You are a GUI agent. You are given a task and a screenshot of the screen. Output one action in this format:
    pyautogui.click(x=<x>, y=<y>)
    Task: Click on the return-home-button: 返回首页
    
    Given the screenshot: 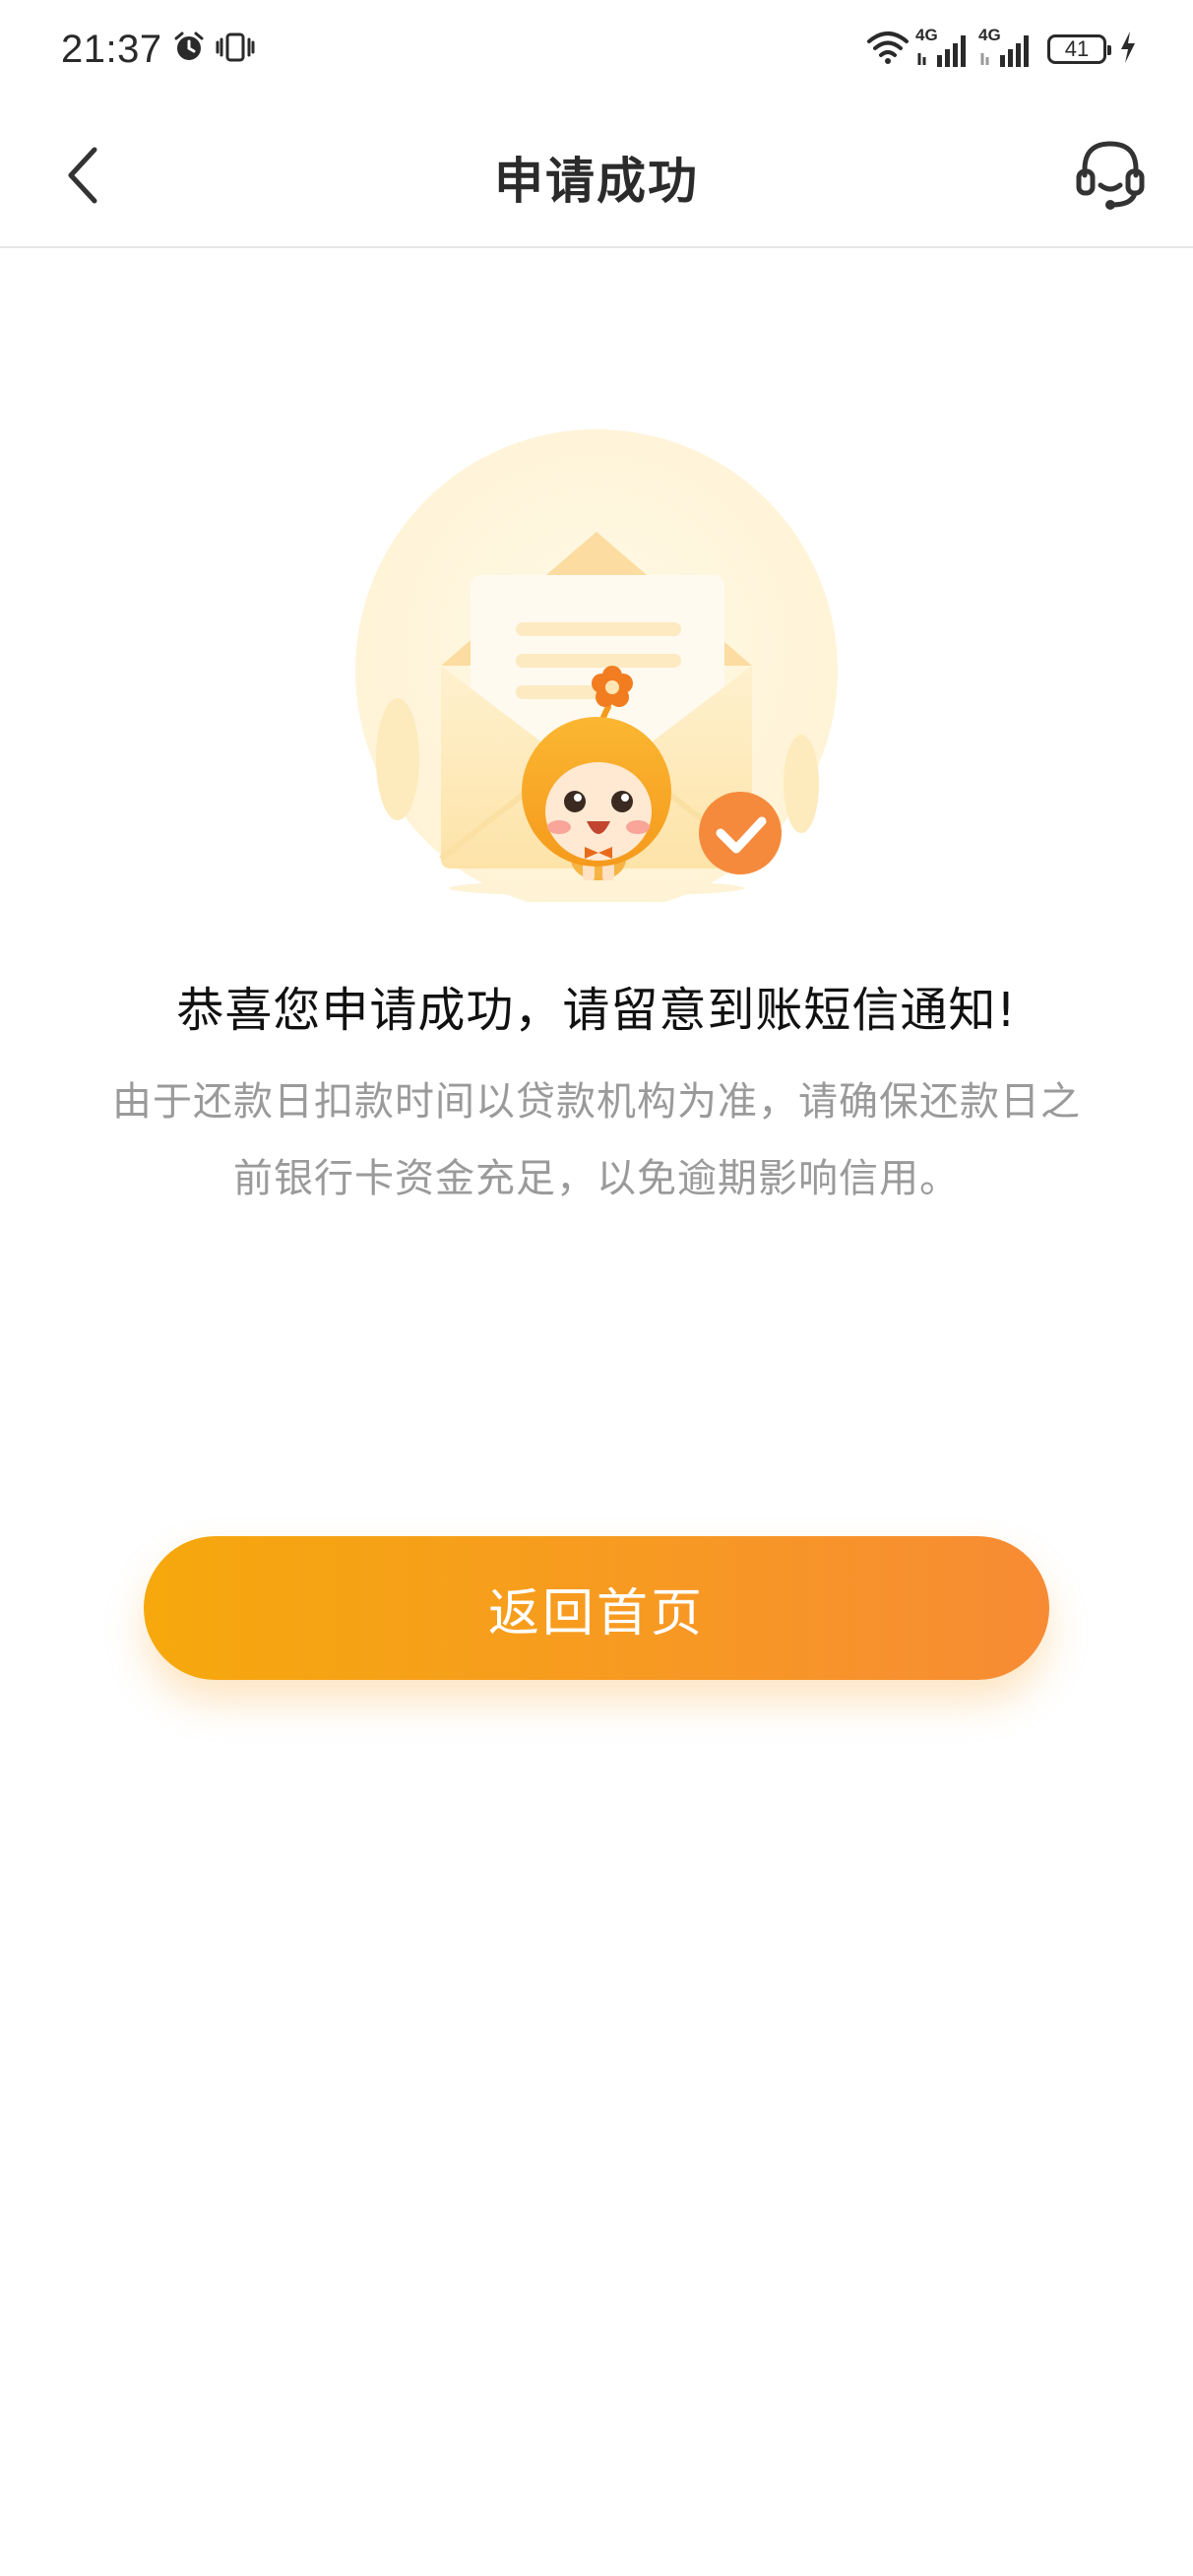 What is the action you would take?
    pyautogui.click(x=596, y=1608)
    